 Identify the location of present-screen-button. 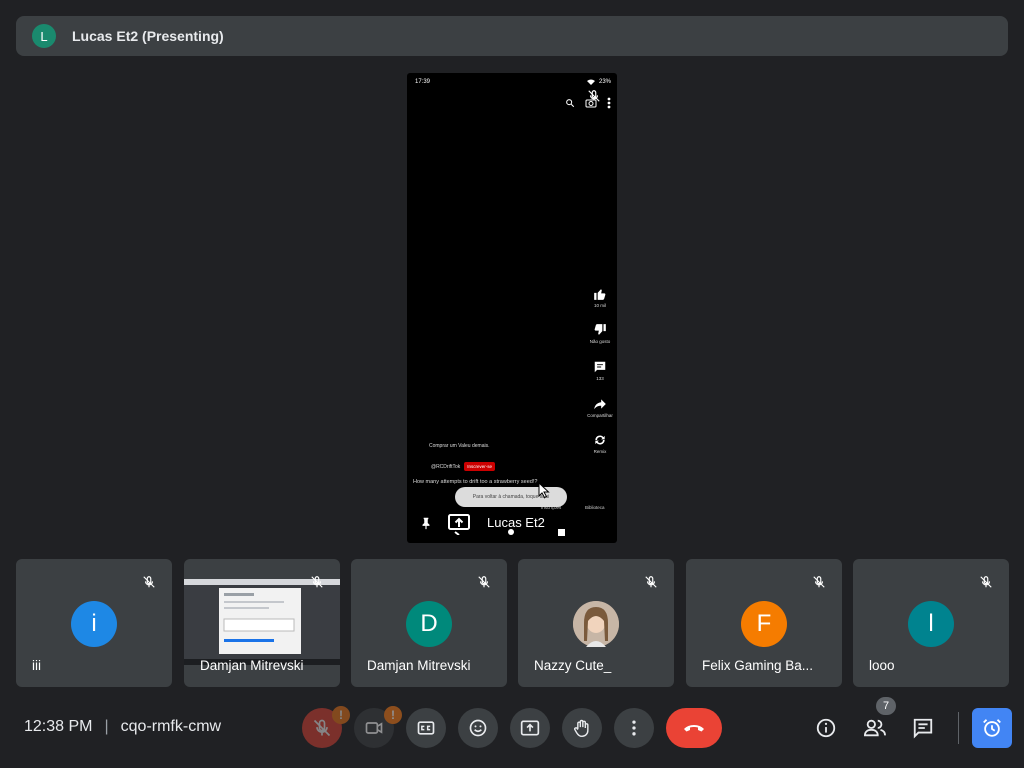
(530, 728).